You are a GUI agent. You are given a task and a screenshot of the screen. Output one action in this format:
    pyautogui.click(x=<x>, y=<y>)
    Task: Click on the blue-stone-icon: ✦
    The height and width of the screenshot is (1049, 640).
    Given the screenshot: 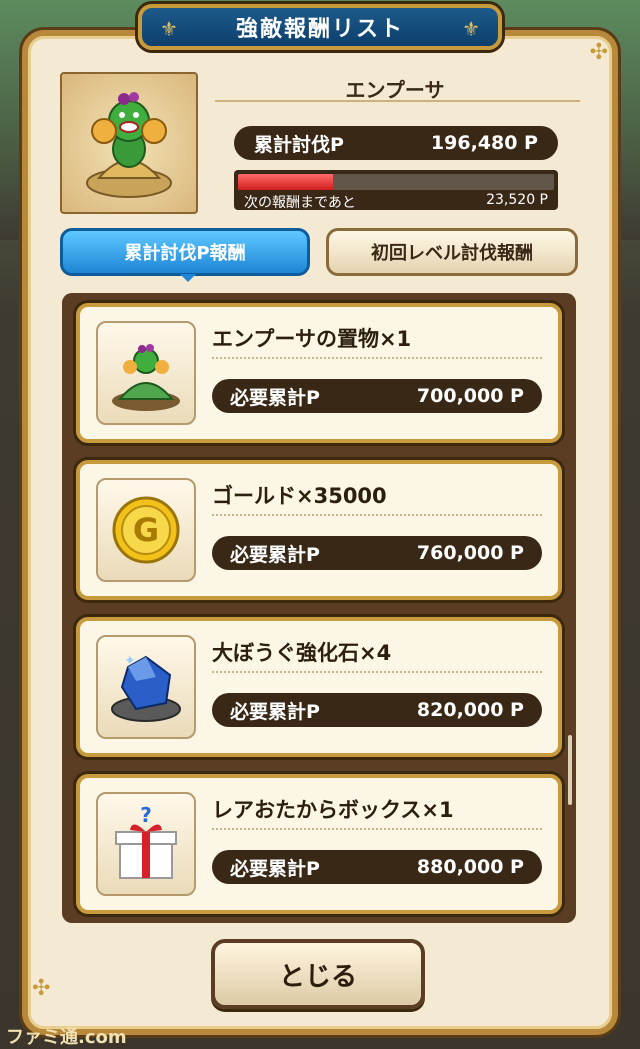 What is the action you would take?
    pyautogui.click(x=146, y=687)
    